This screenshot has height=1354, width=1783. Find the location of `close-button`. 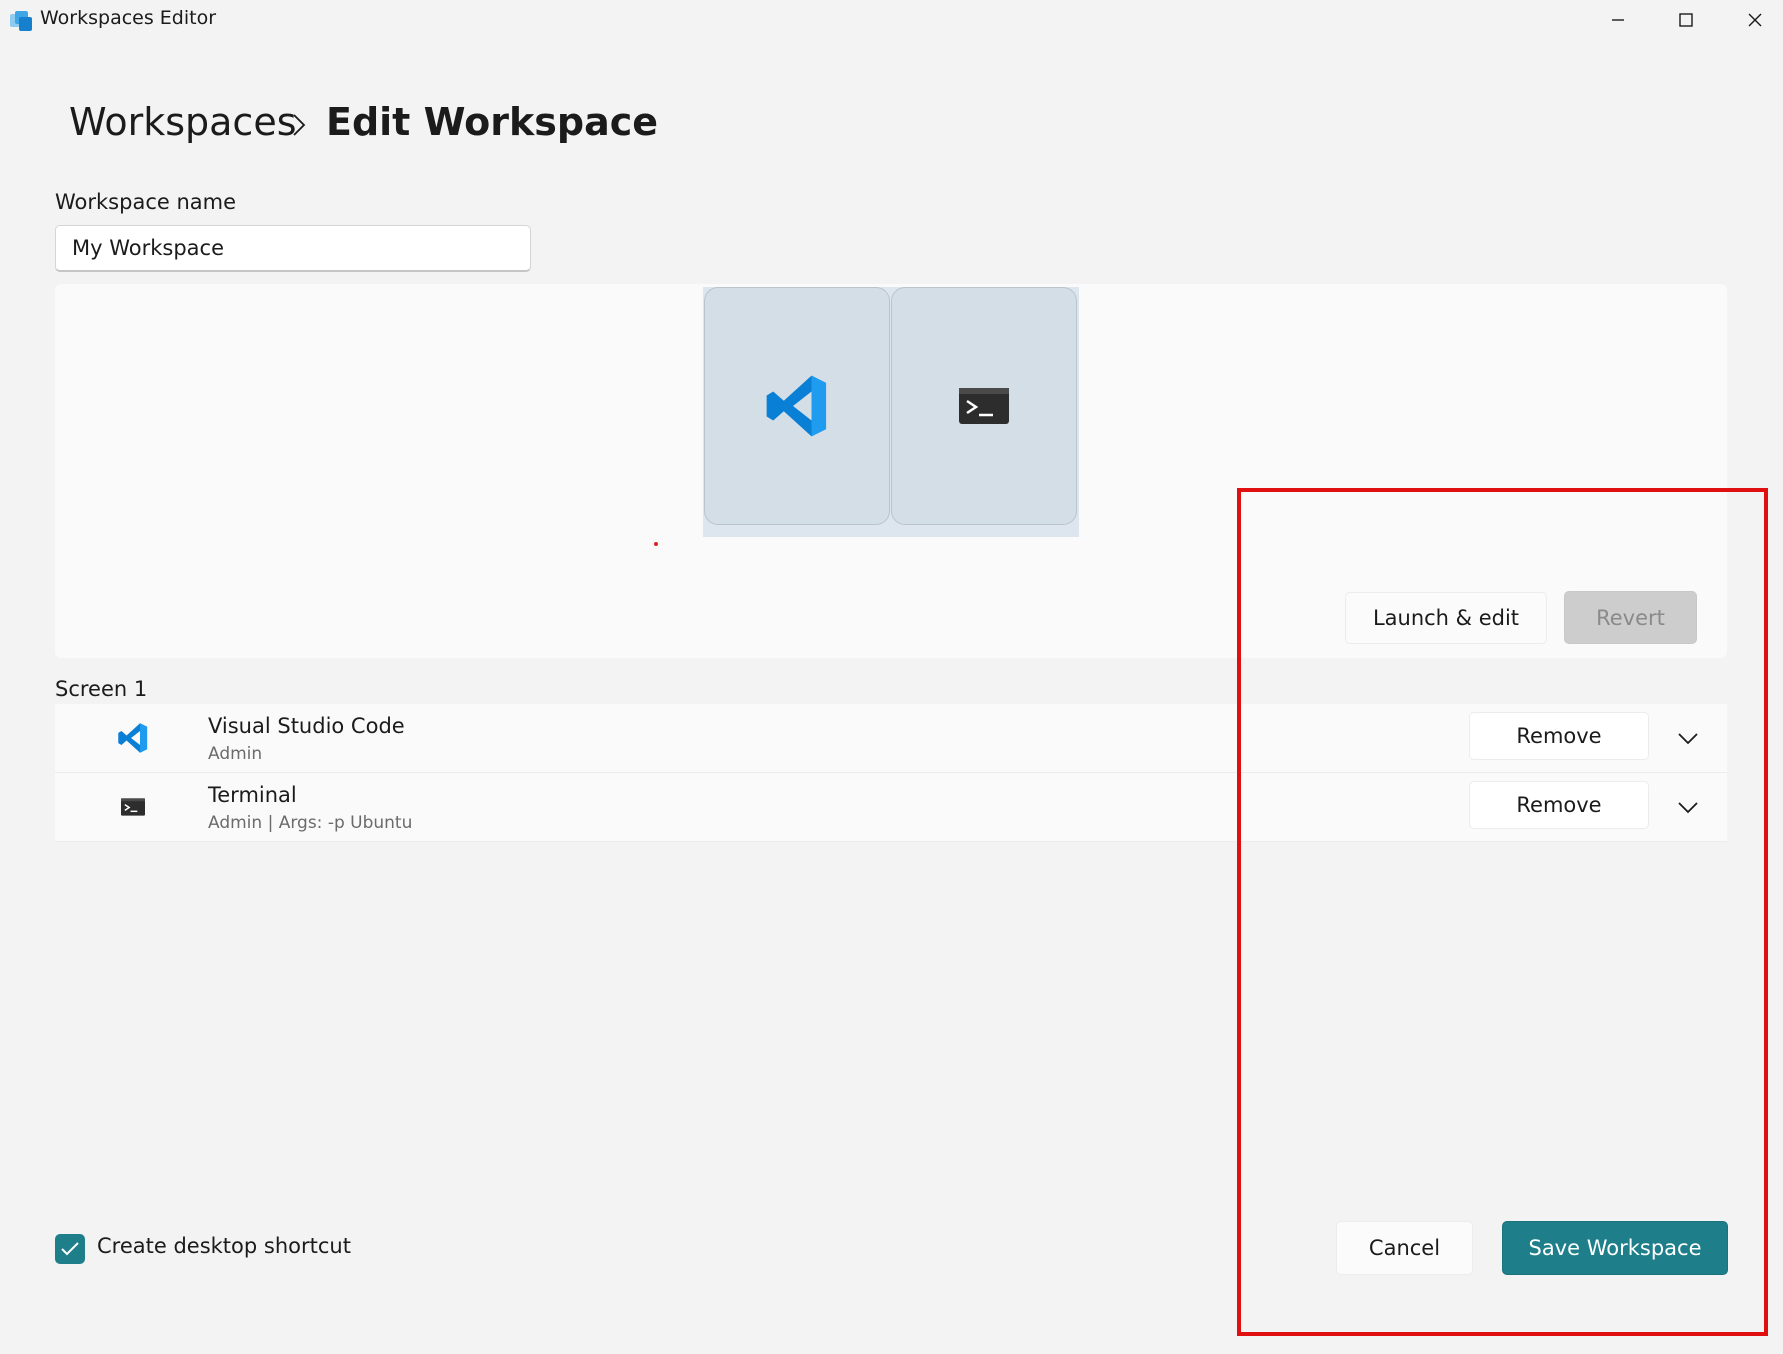

close-button is located at coordinates (1751, 20).